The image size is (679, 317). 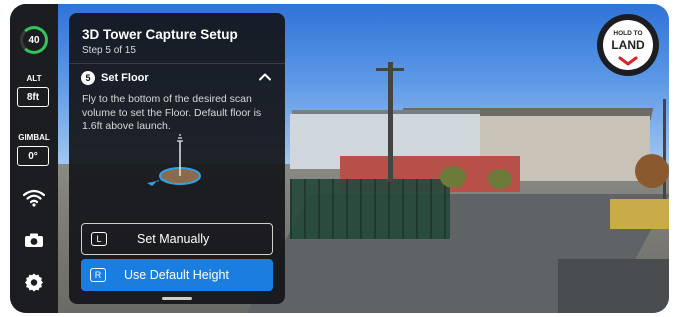 I want to click on camera-icon, so click(x=34, y=240).